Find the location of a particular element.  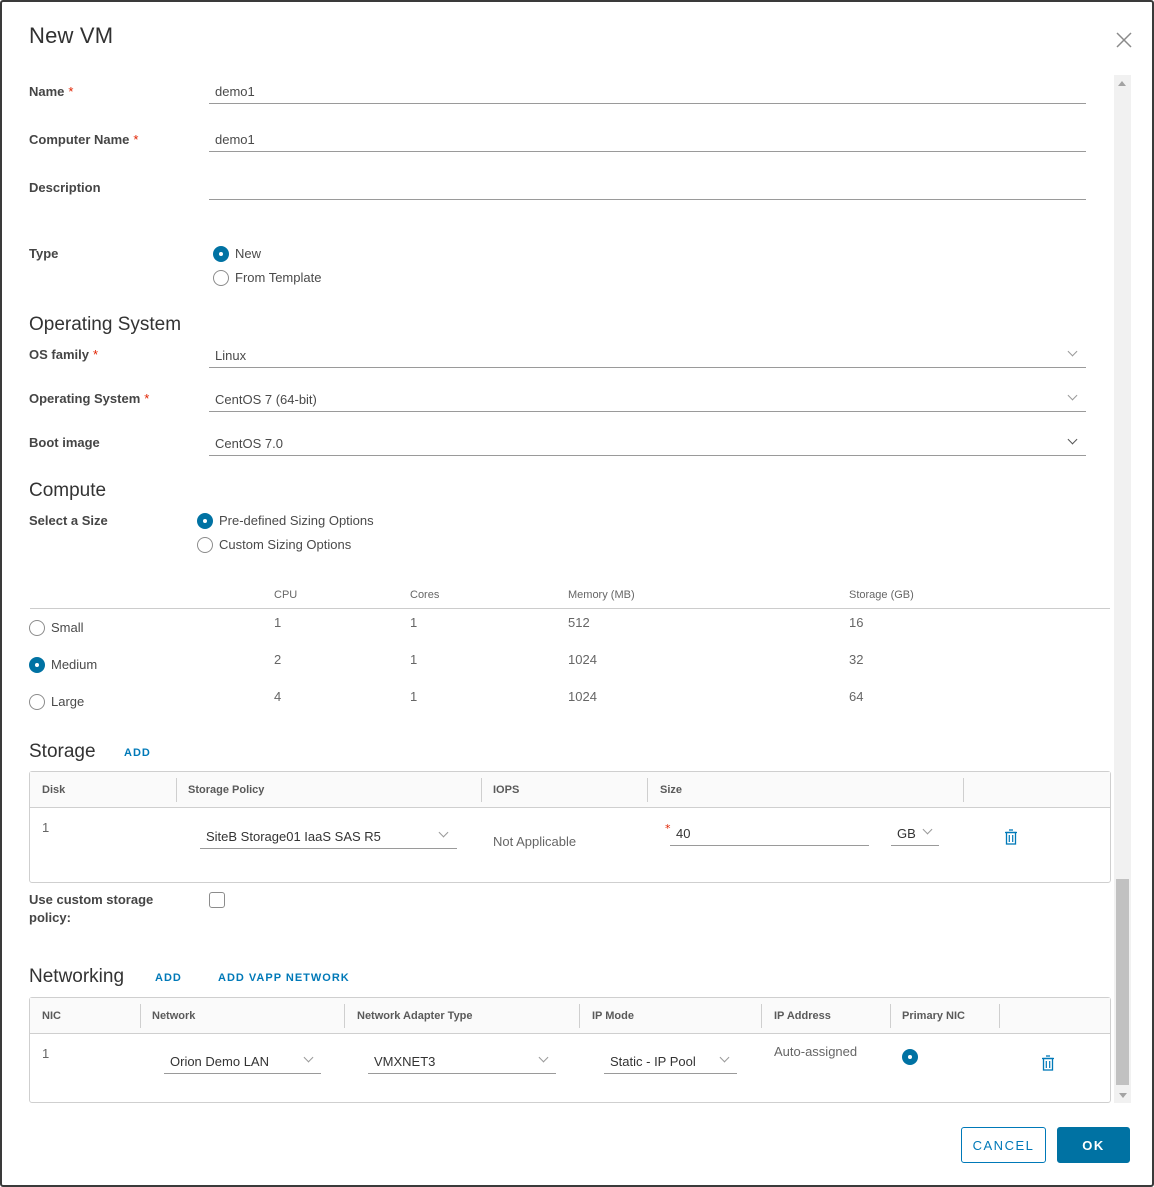

storage-grid-header: Disk Storage Policy IOPS Size is located at coordinates (570, 790).